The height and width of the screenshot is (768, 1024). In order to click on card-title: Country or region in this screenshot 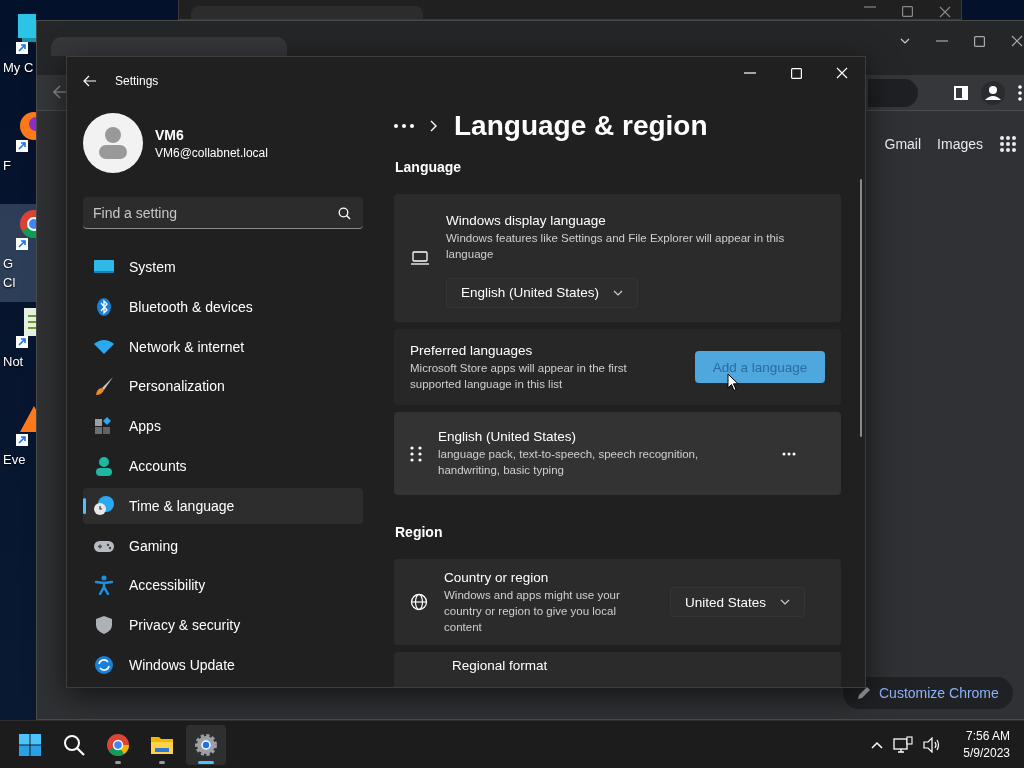, I will do `click(497, 577)`.